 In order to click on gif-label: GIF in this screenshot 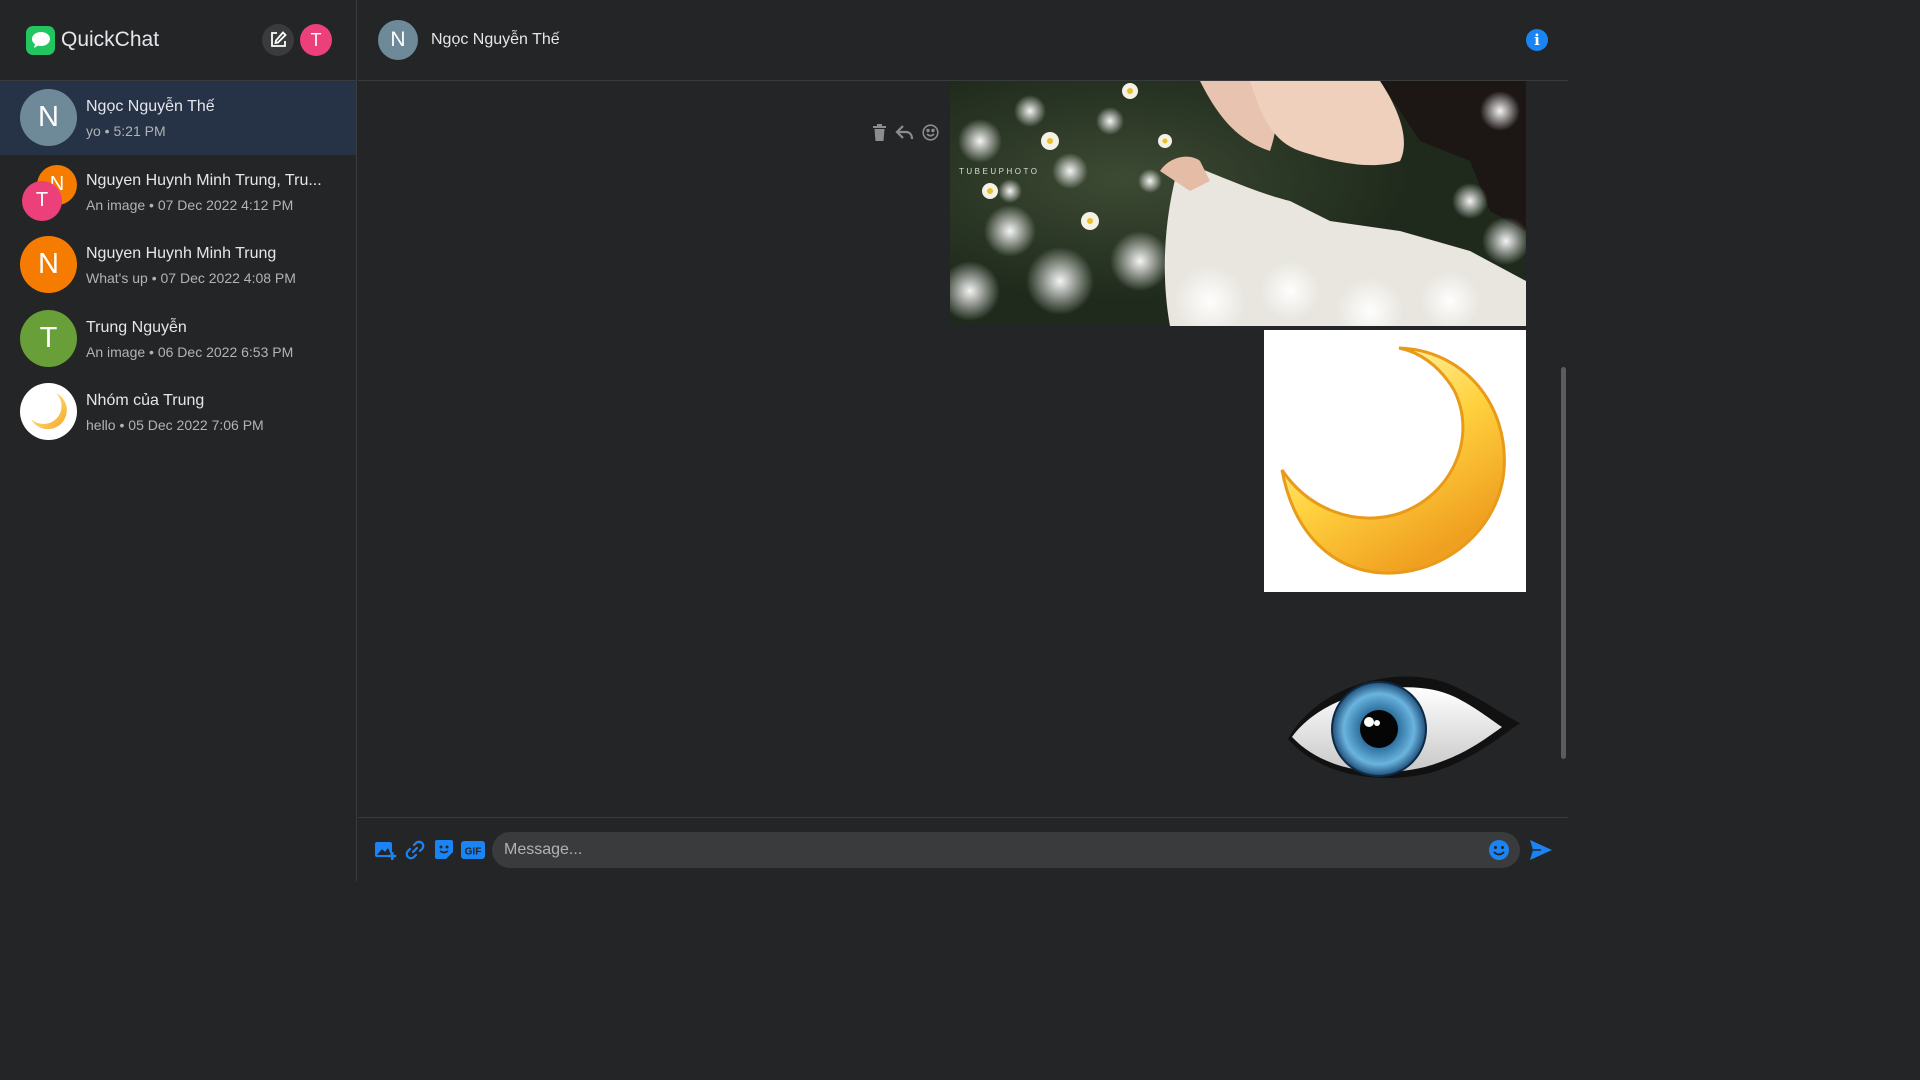, I will do `click(473, 851)`.